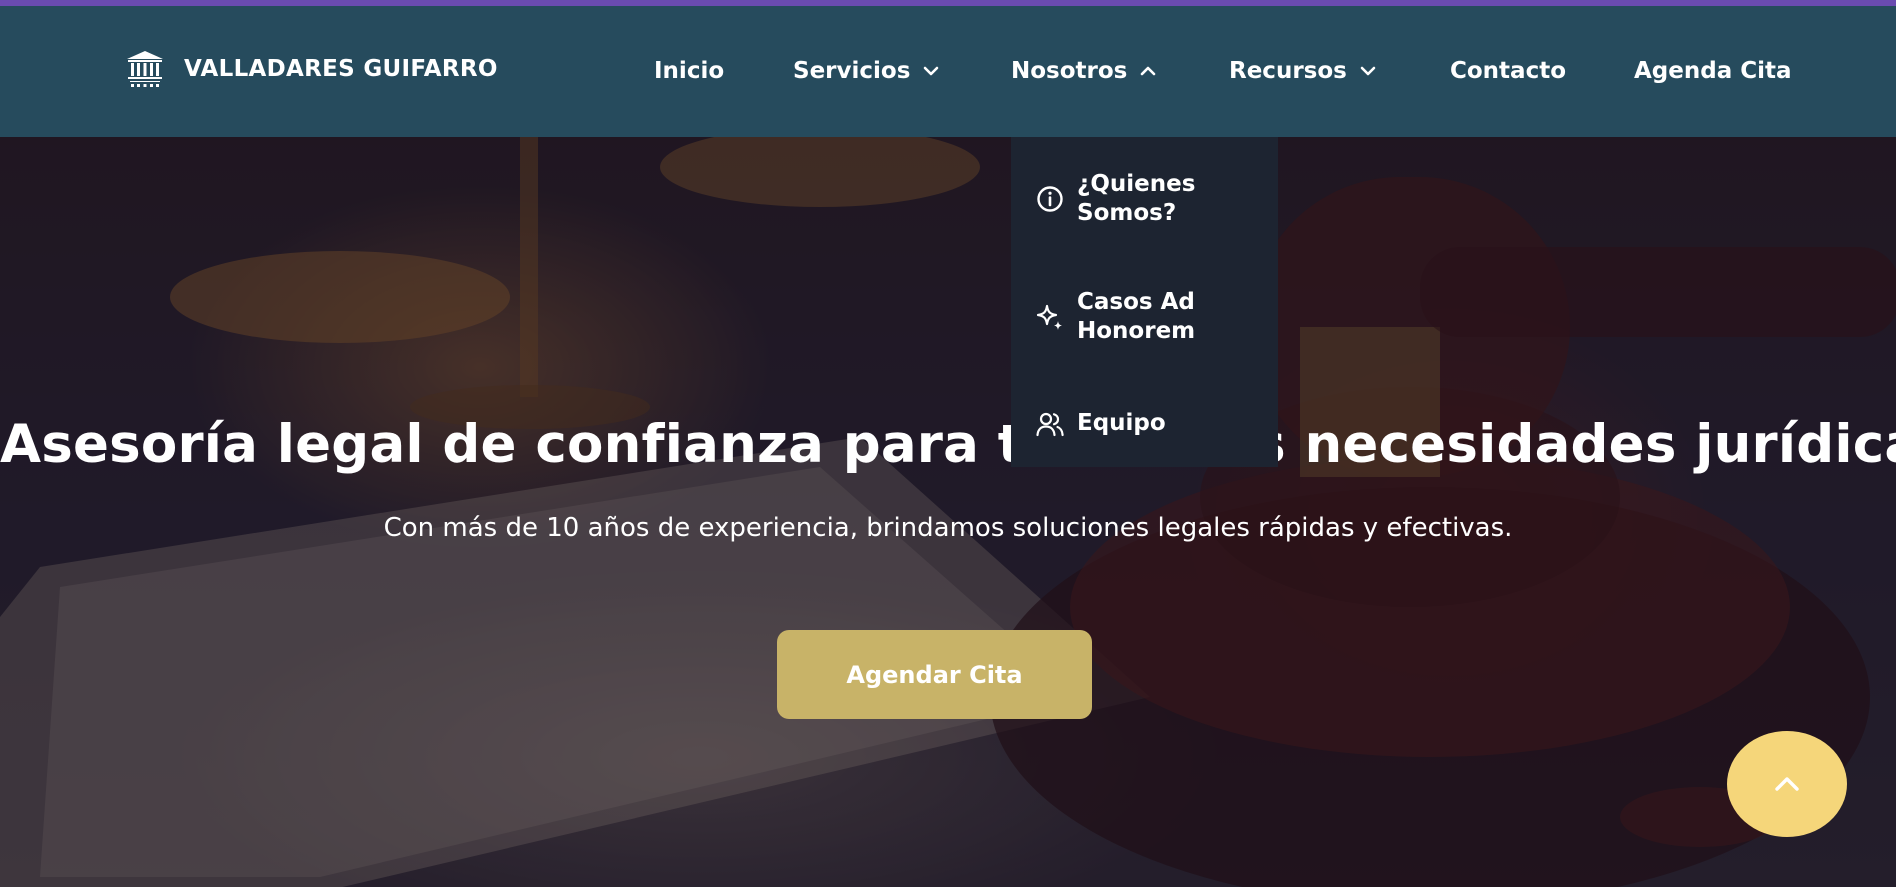  I want to click on nav-item-label: Inicio, so click(689, 71).